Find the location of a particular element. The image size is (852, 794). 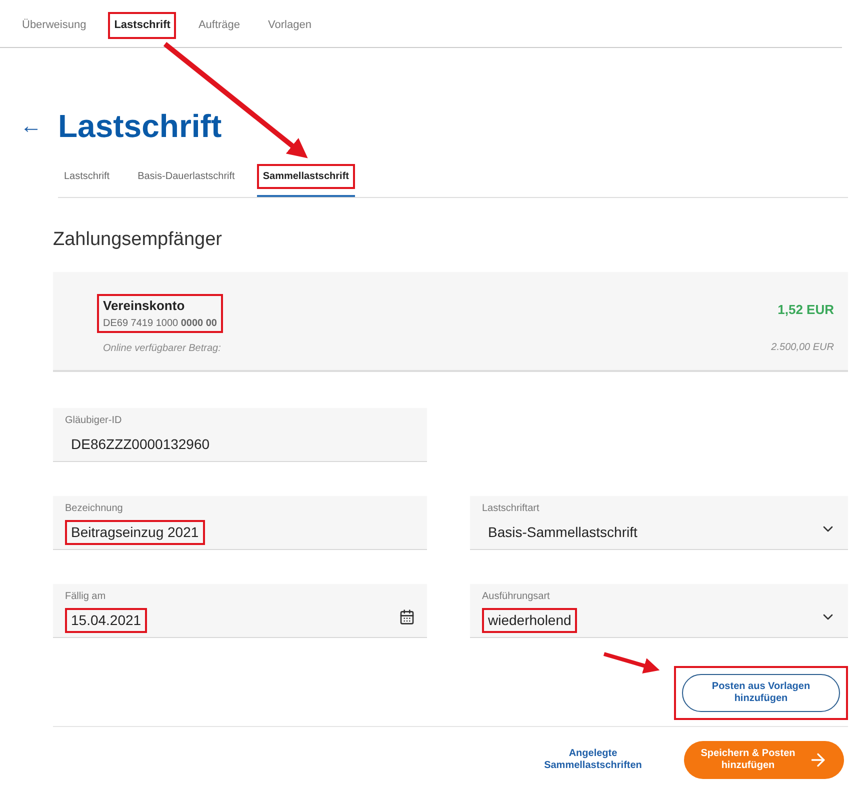

input-field: Bezeichnung Beitragseinzug 2021 is located at coordinates (240, 523).